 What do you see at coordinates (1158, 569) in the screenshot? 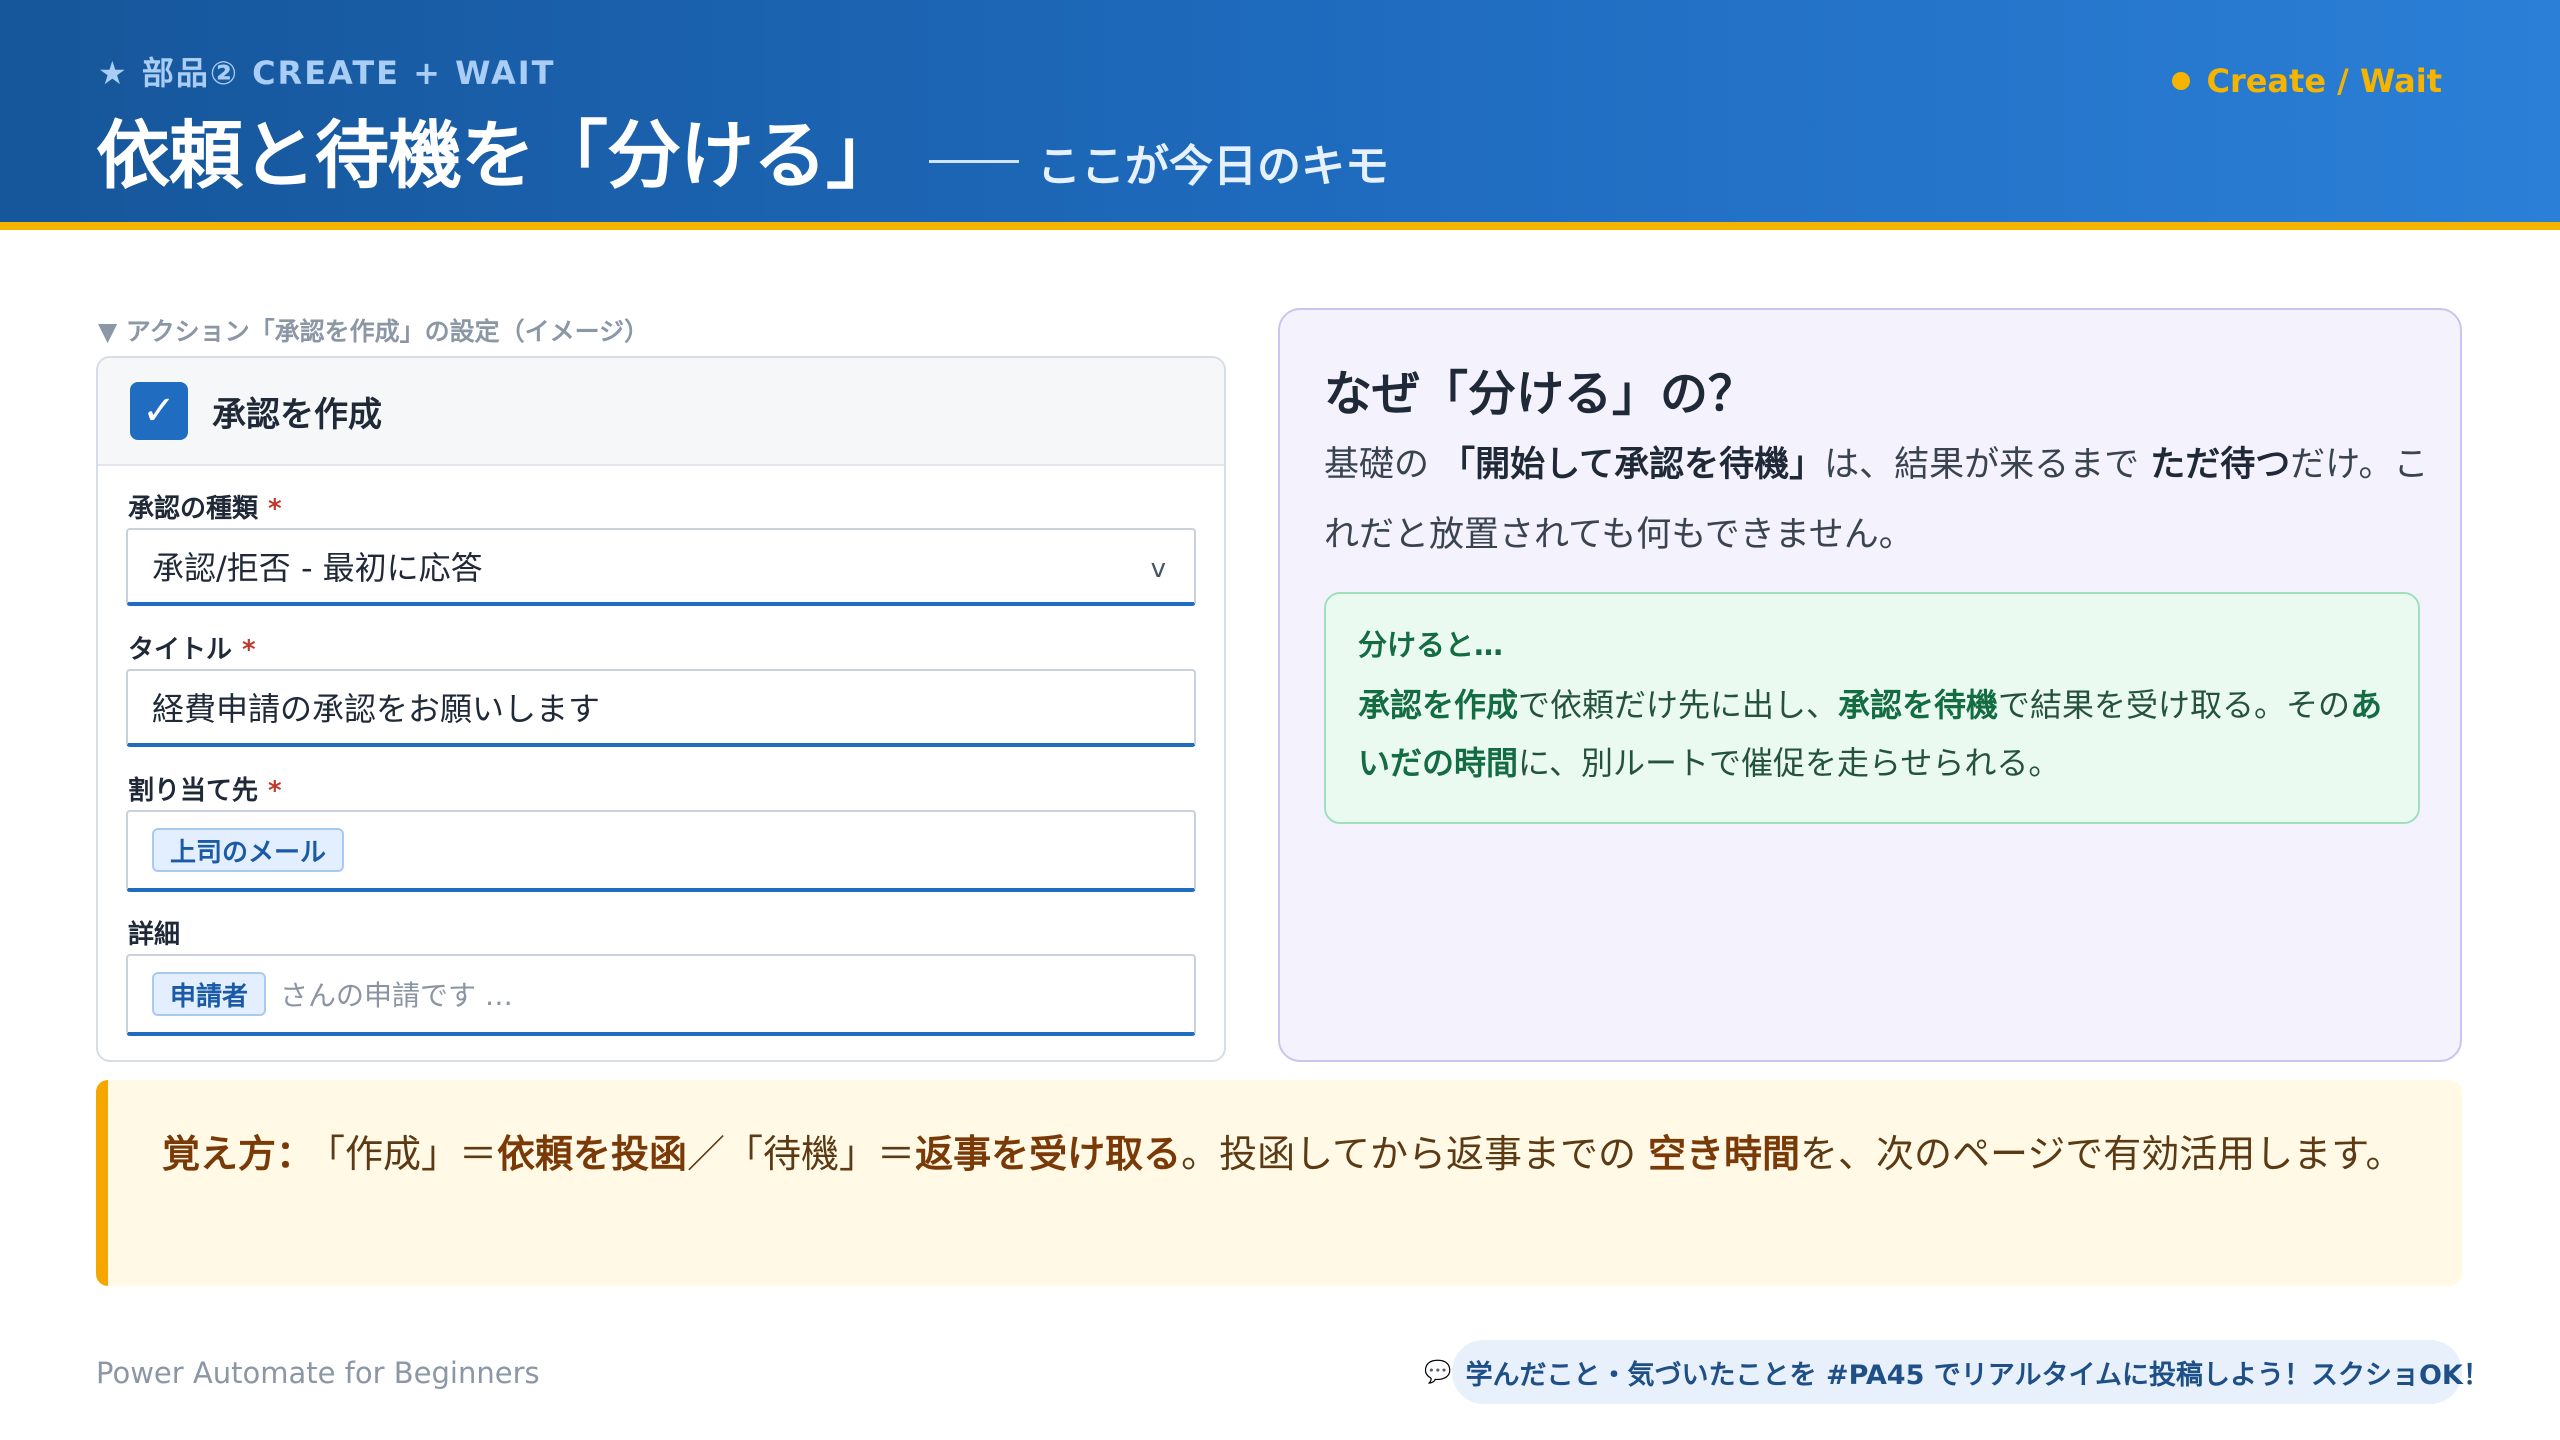
I see `chevron-down-icon: v` at bounding box center [1158, 569].